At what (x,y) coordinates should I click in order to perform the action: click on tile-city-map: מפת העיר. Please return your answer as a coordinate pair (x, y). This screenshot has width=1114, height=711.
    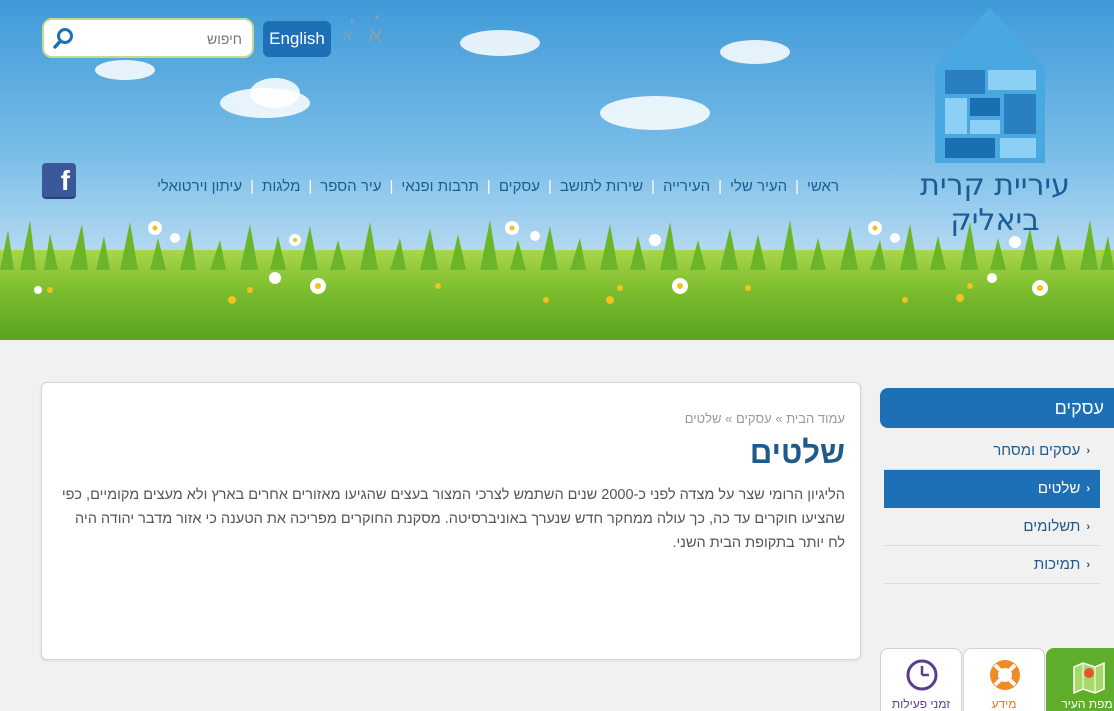
    Looking at the image, I should click on (1080, 679).